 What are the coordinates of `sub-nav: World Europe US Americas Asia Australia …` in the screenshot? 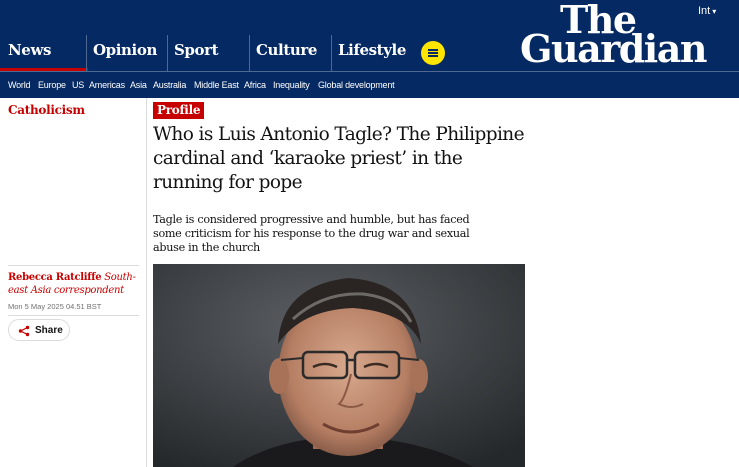 It's located at (369, 85).